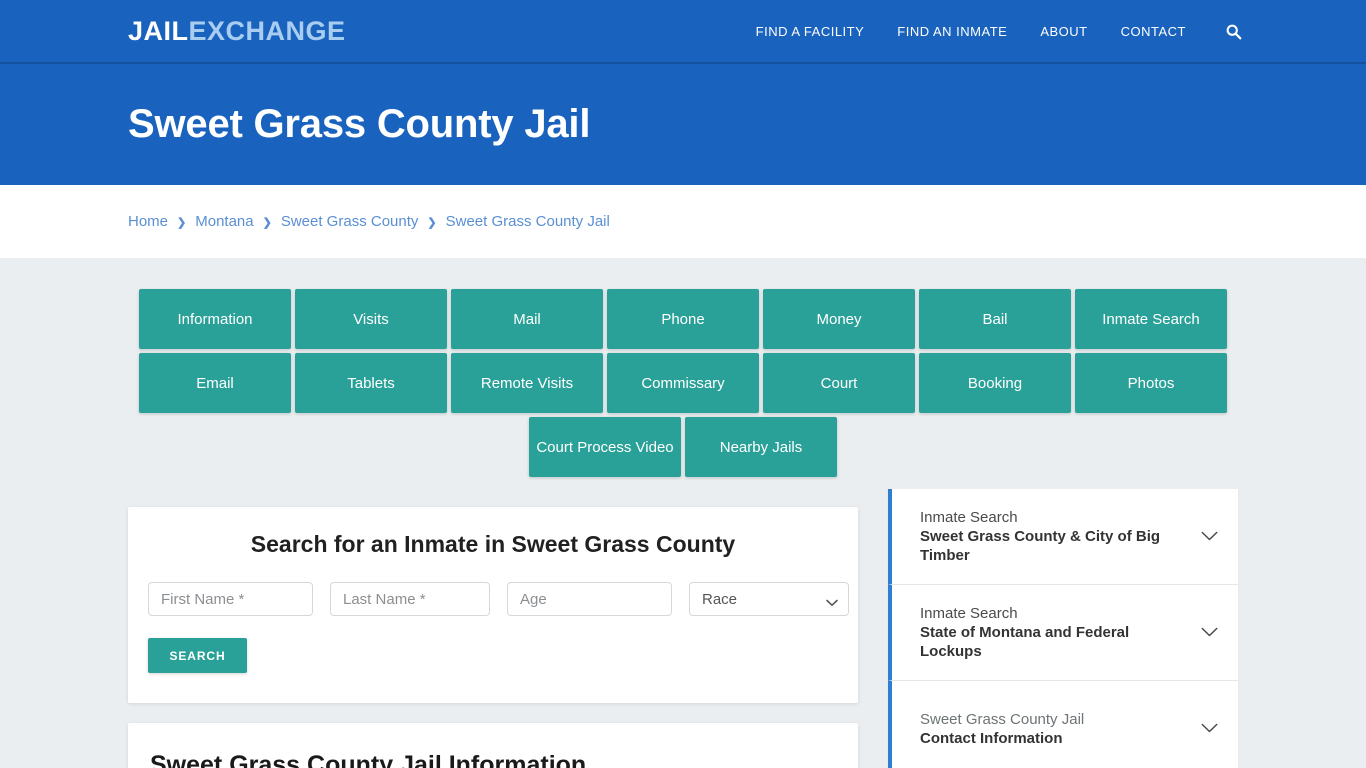 The image size is (1366, 768). What do you see at coordinates (158, 30) in the screenshot?
I see `logo-part-jail: JAIL` at bounding box center [158, 30].